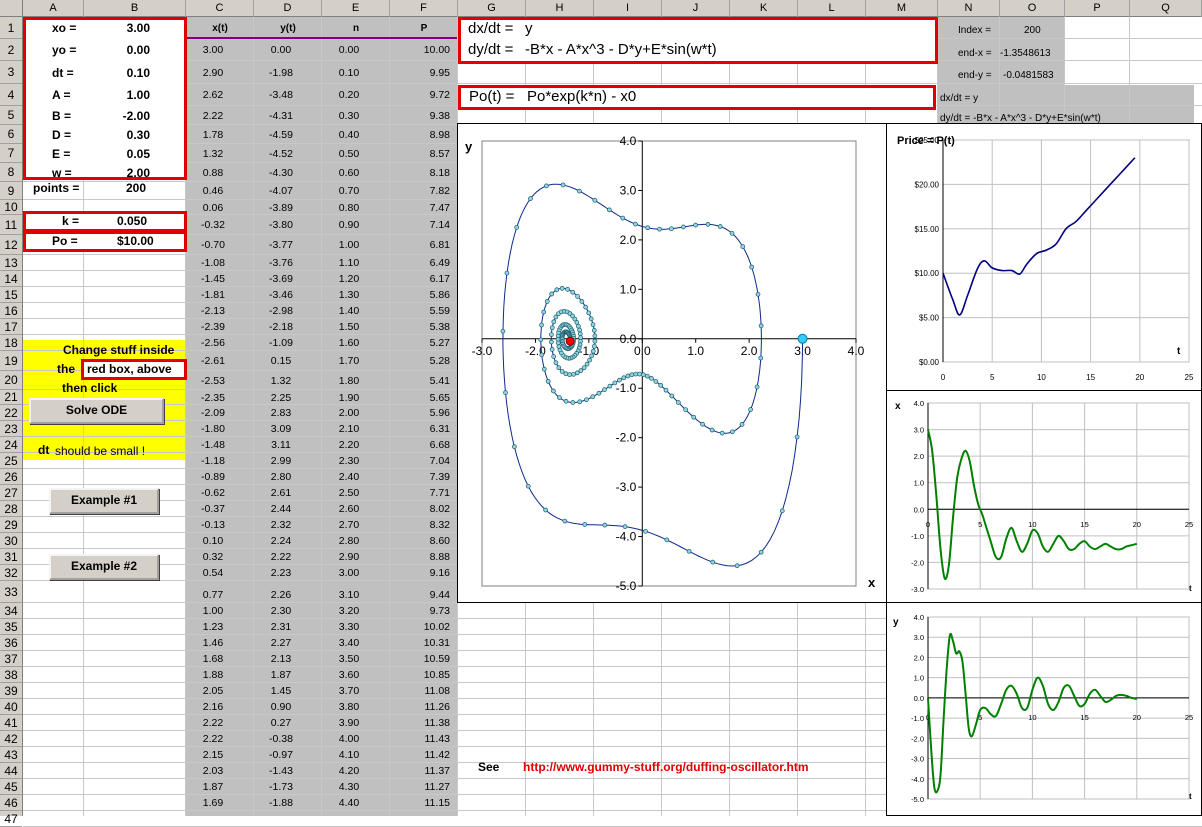 This screenshot has height=827, width=1202. I want to click on row-header-12: 12, so click(11, 245).